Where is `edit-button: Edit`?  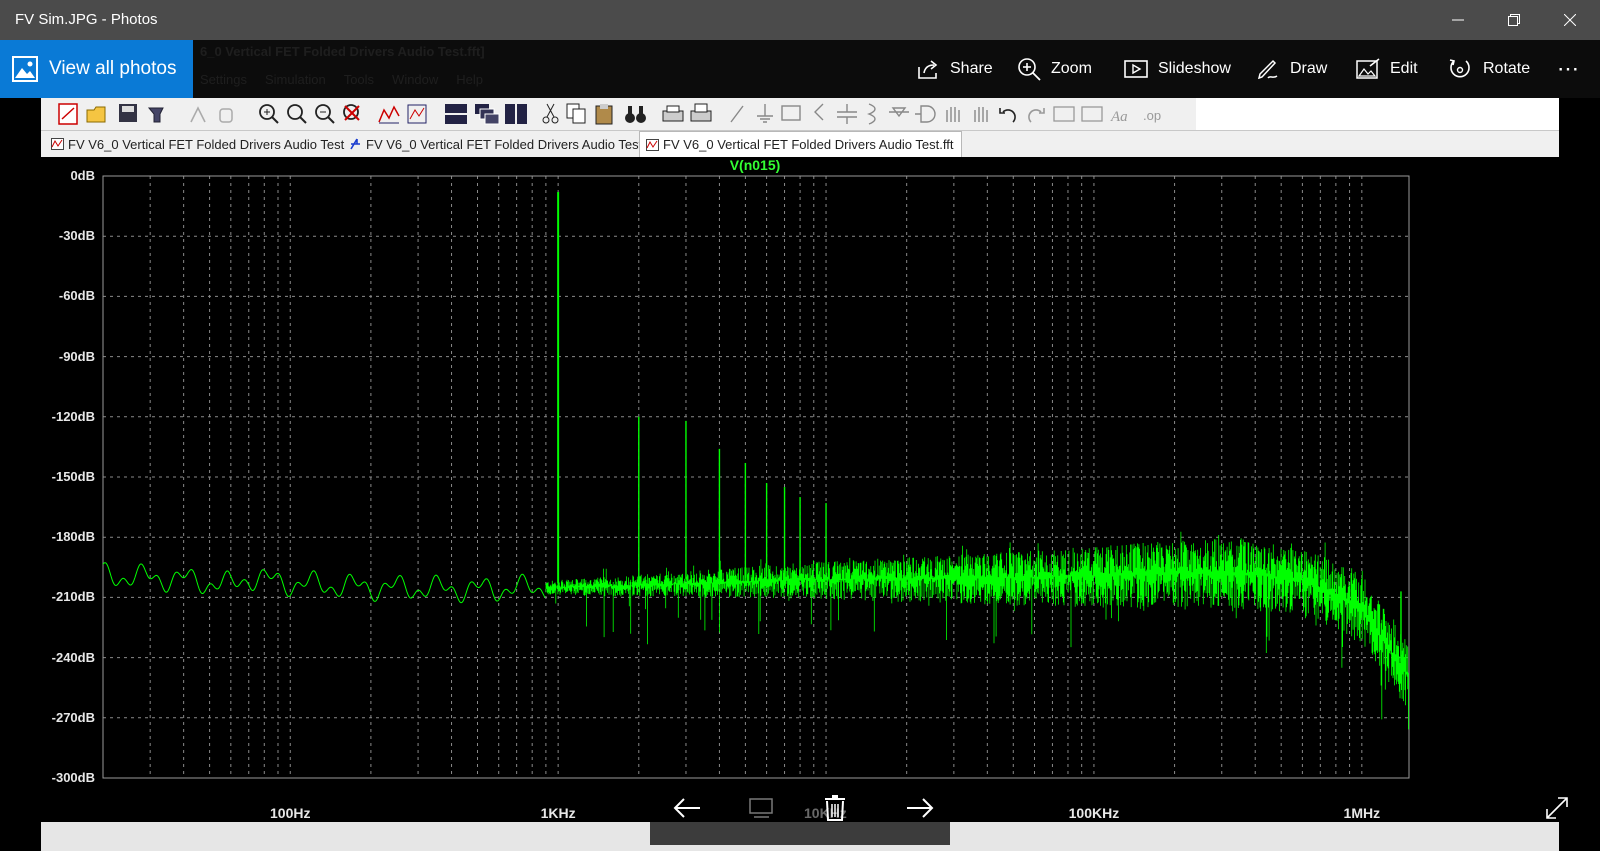 edit-button: Edit is located at coordinates (1387, 69).